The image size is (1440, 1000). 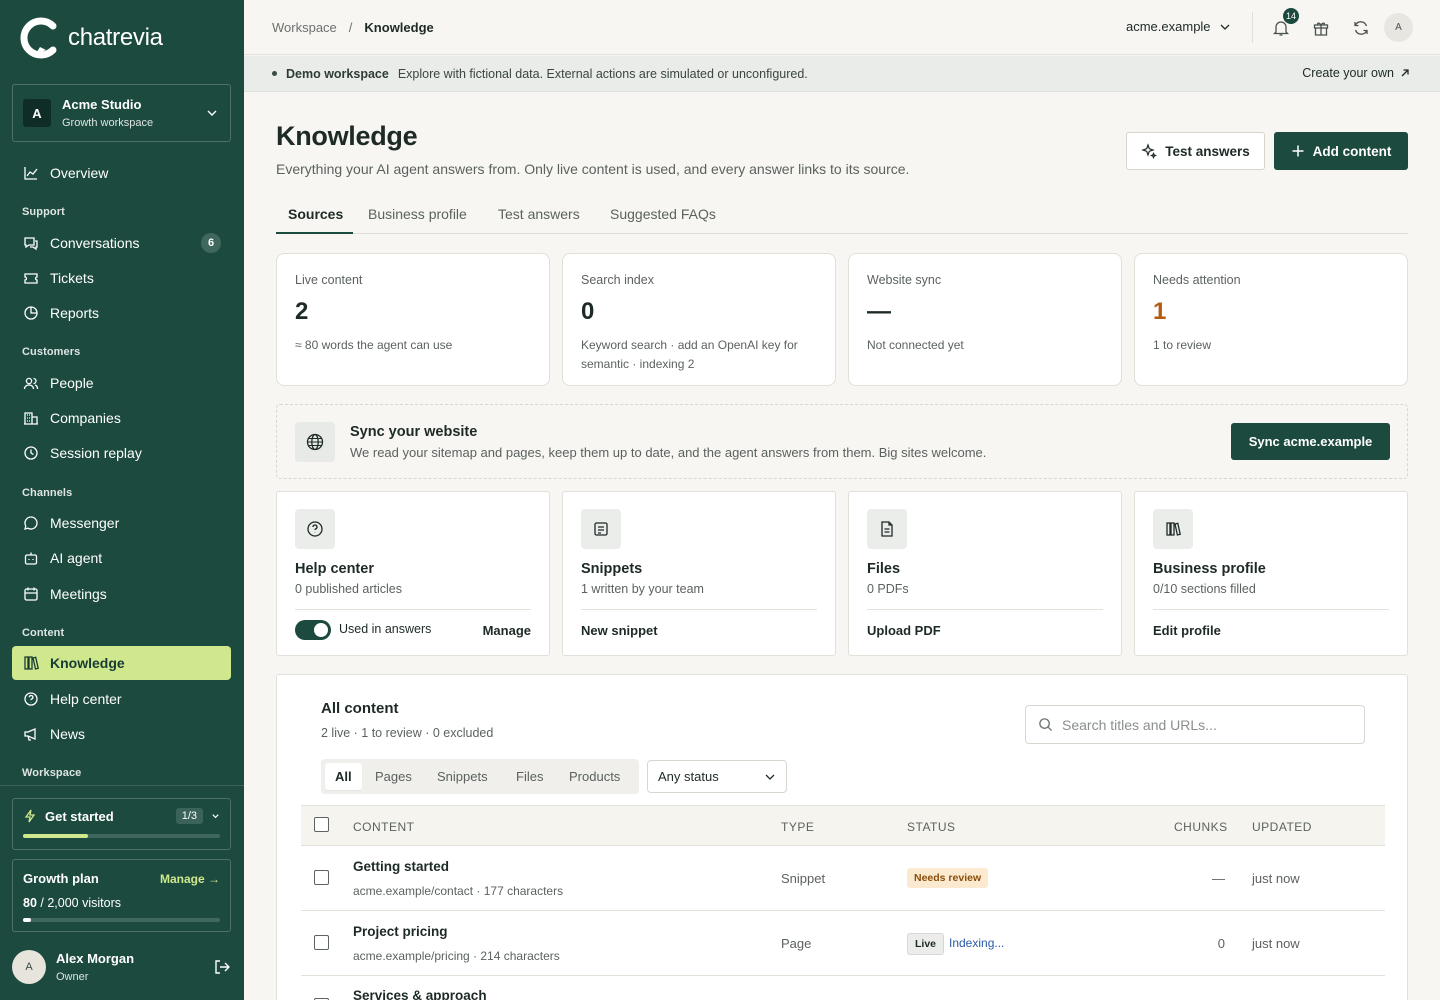 I want to click on banner-cta-label: Create your own, so click(x=1348, y=73).